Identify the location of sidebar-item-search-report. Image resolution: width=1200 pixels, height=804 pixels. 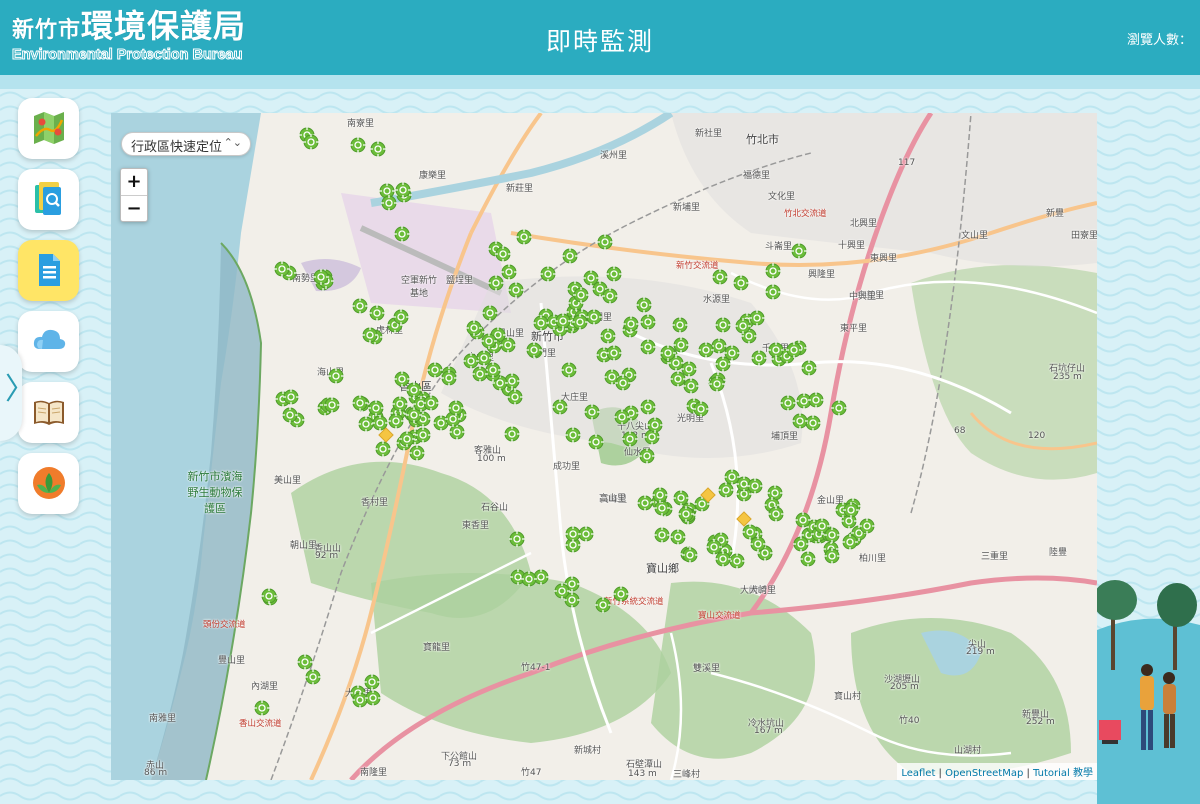
(48, 199).